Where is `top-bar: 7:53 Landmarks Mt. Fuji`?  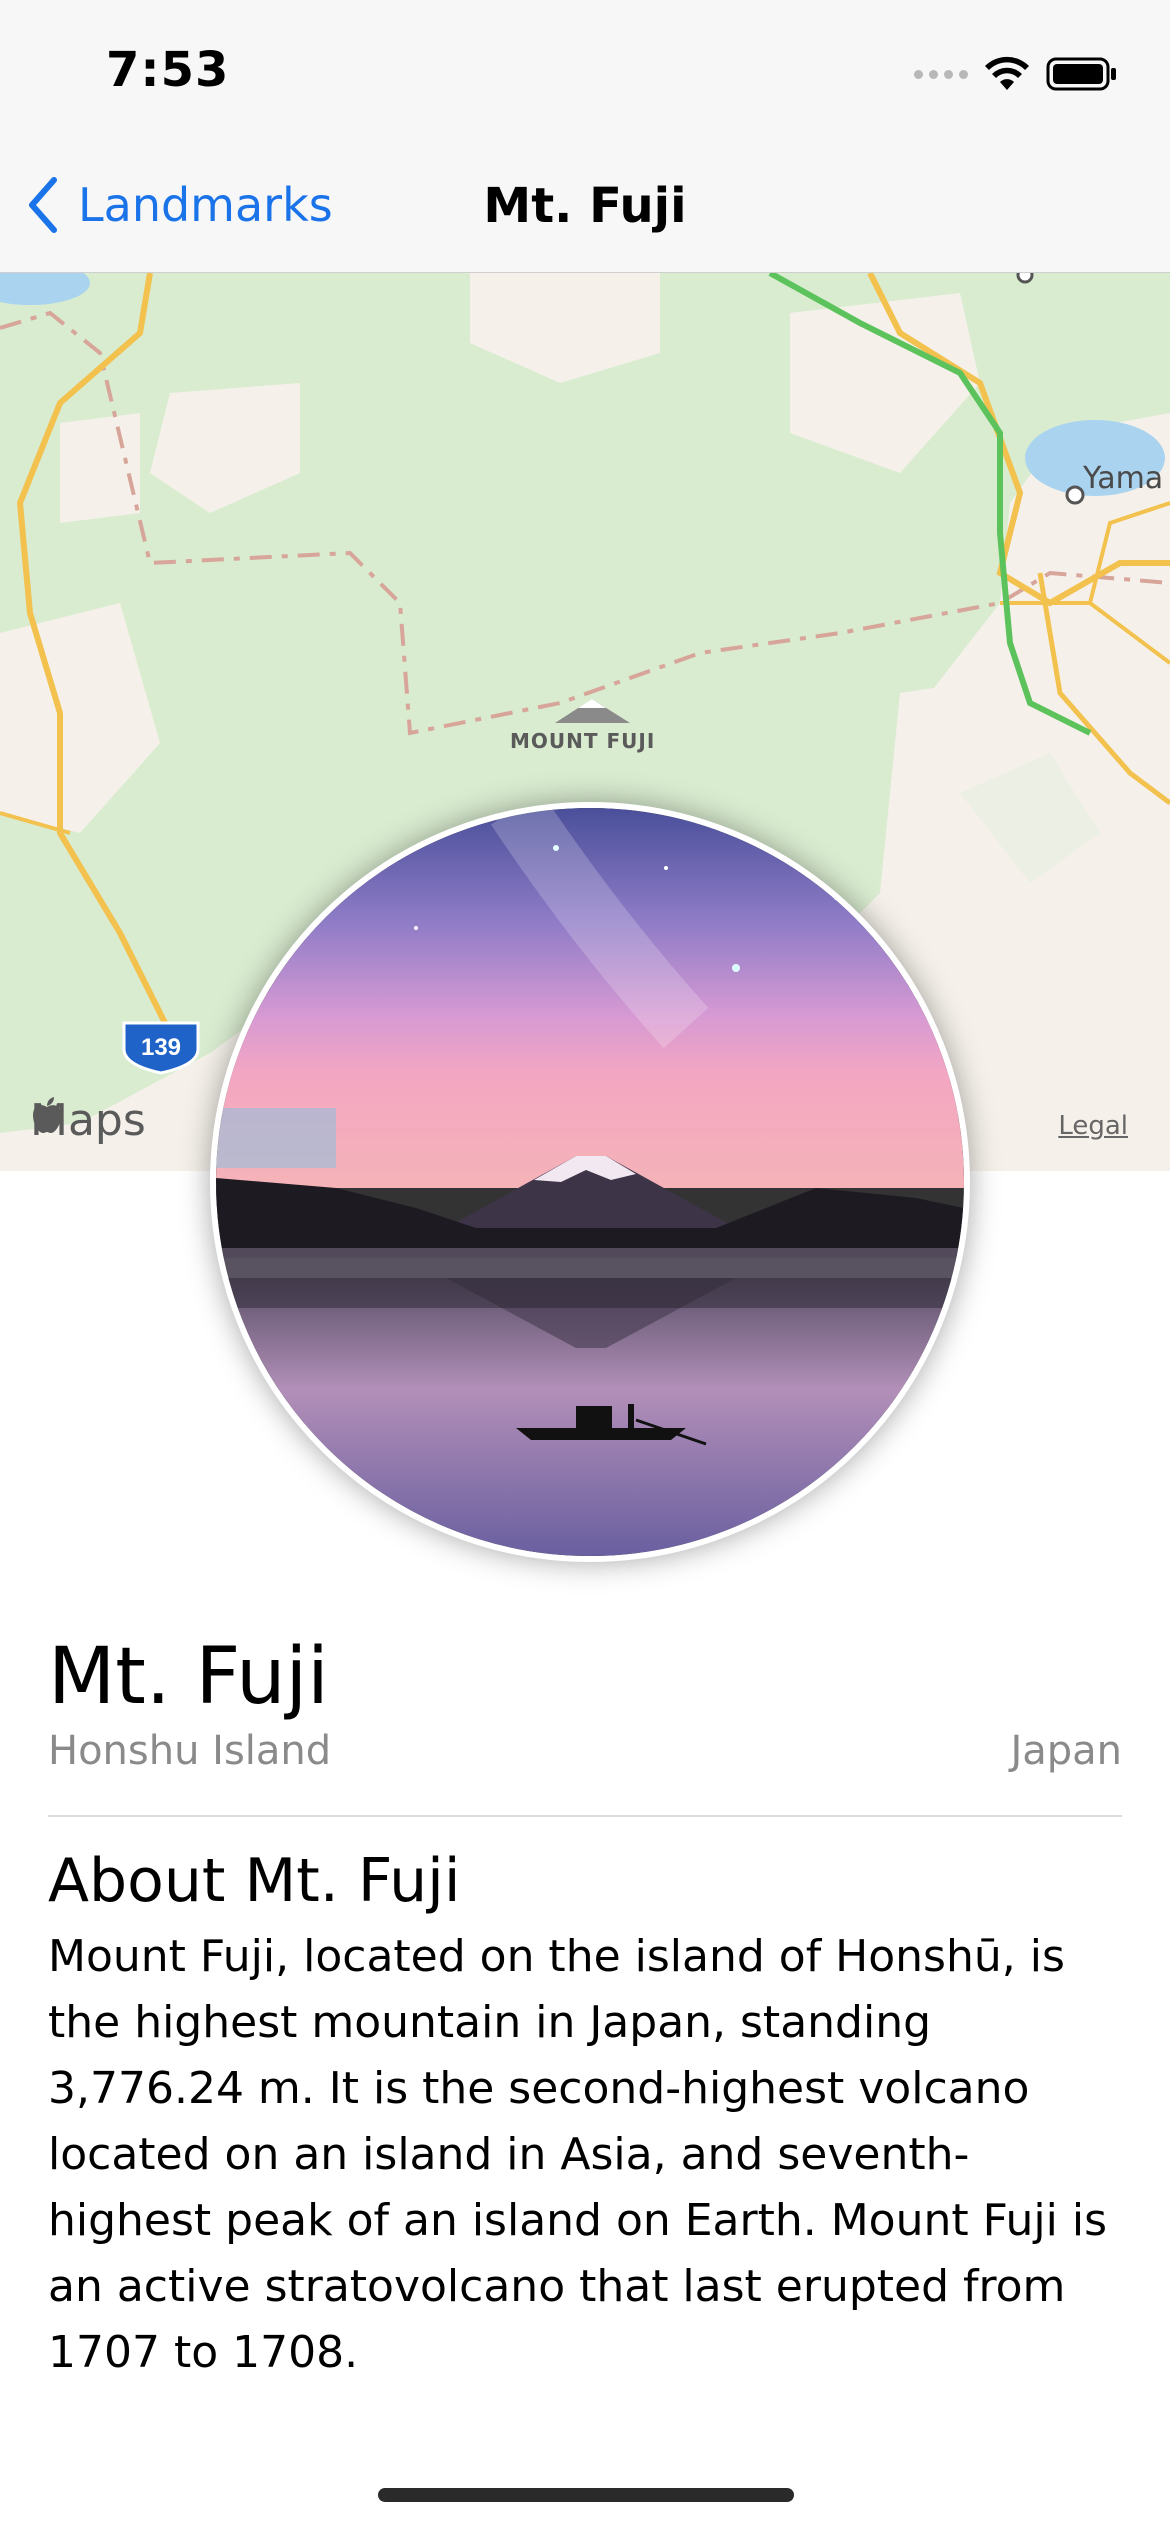 top-bar: 7:53 Landmarks Mt. Fuji is located at coordinates (585, 136).